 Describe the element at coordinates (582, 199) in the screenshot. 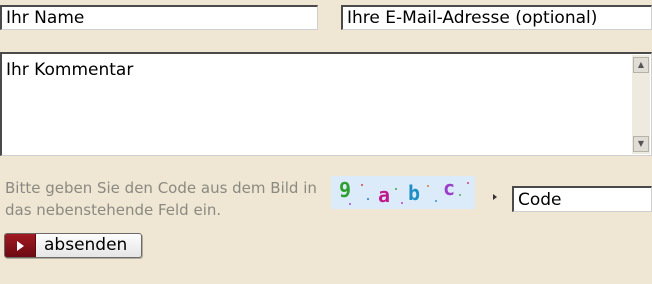

I see `code-field: Code` at that location.